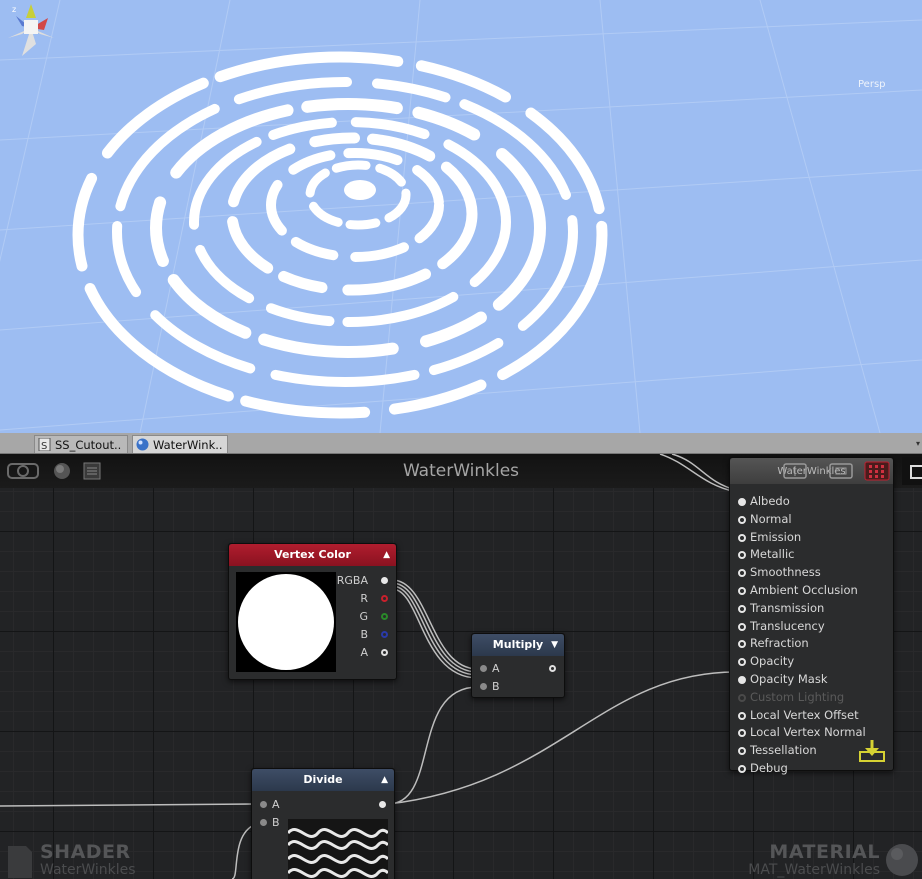 The image size is (922, 879). I want to click on shader-properties-icon, so click(795, 471).